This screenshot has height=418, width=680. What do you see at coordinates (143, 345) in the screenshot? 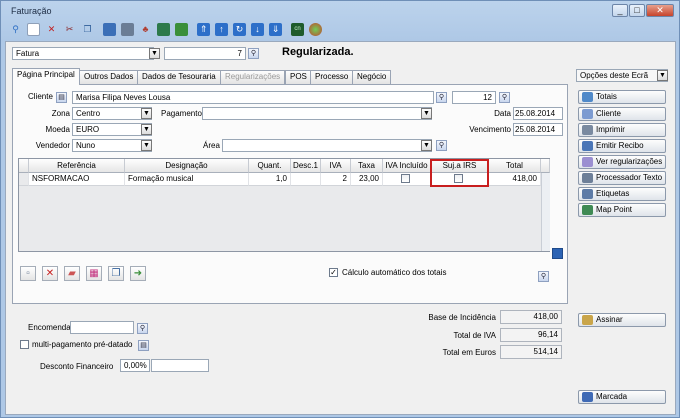
I see `multi-pagamento-calendar-icon: ▤` at bounding box center [143, 345].